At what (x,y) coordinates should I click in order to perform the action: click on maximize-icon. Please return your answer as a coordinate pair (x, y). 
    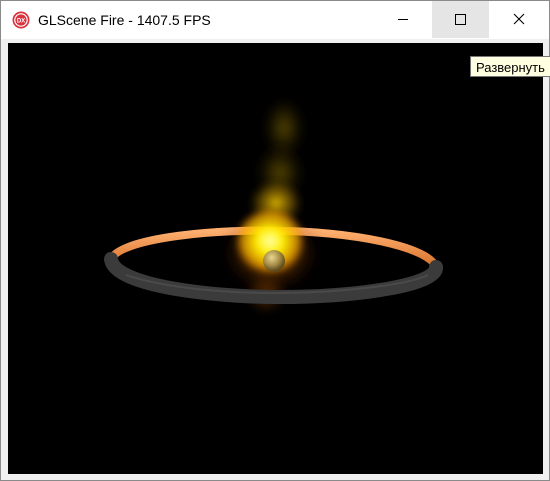
    Looking at the image, I should click on (460, 19).